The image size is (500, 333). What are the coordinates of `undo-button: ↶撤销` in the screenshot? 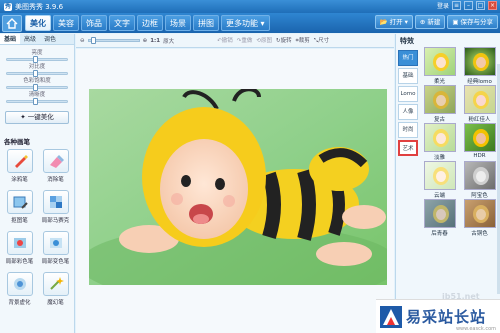 It's located at (225, 40).